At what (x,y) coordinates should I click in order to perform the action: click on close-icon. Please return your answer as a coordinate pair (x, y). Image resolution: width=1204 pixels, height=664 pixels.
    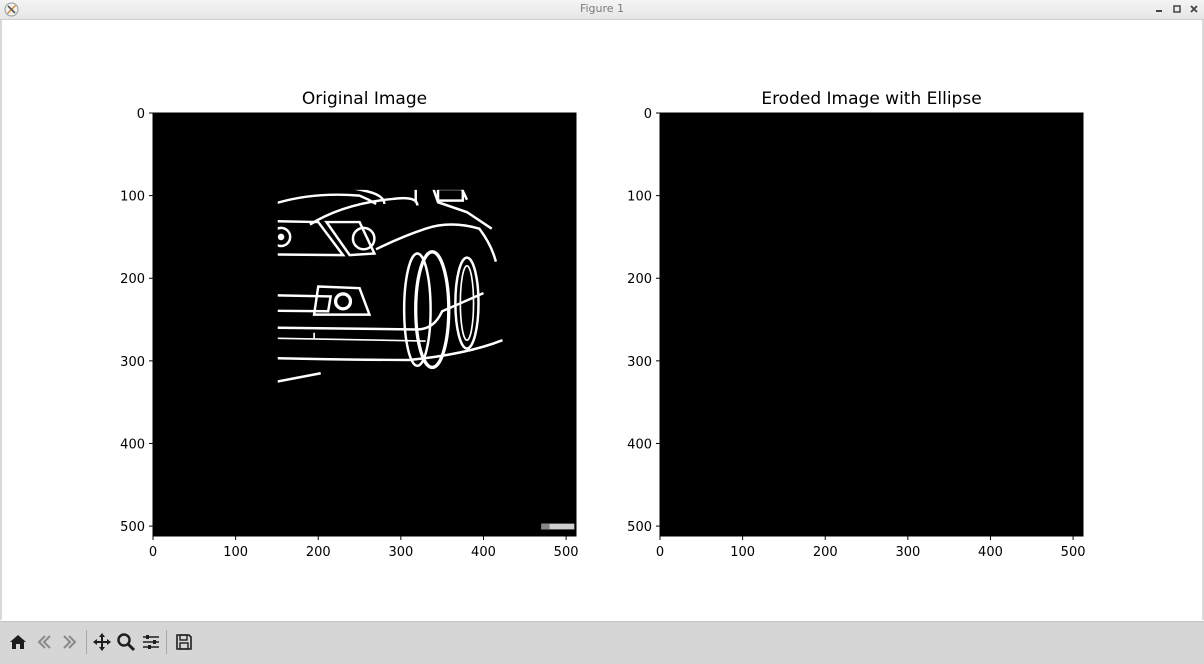
    Looking at the image, I should click on (1194, 9).